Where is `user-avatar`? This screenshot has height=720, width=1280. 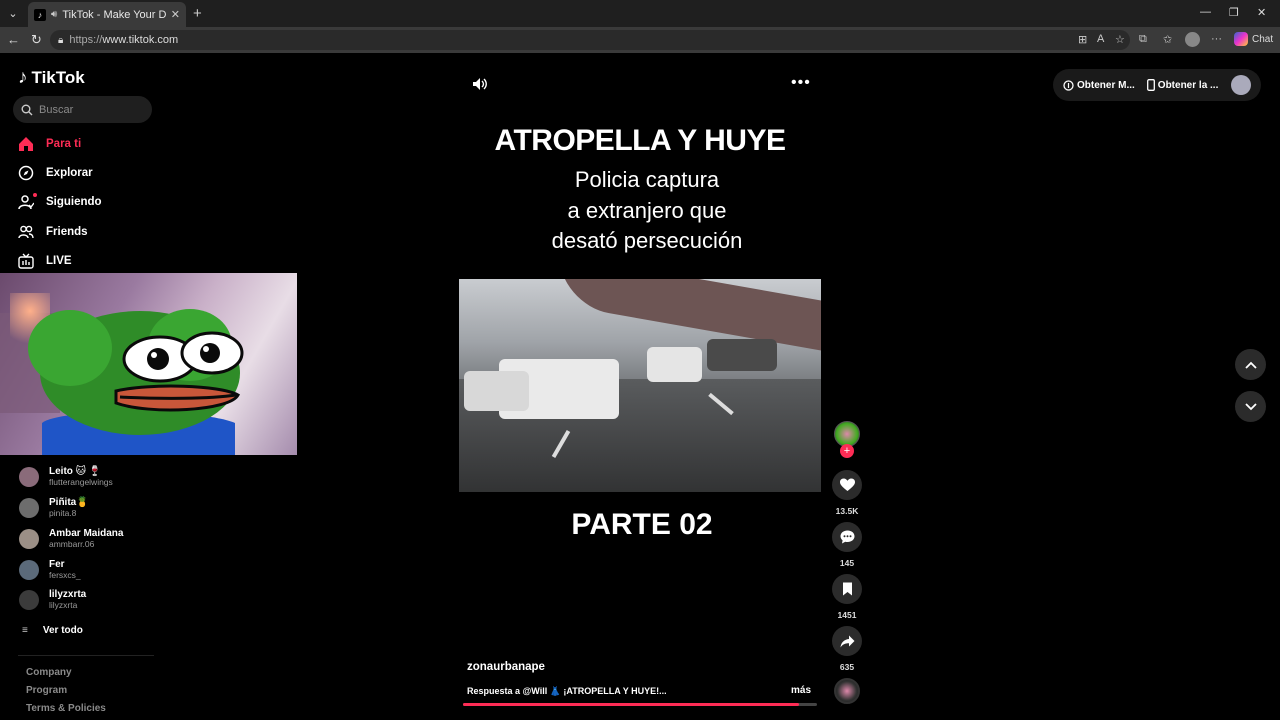 user-avatar is located at coordinates (1241, 85).